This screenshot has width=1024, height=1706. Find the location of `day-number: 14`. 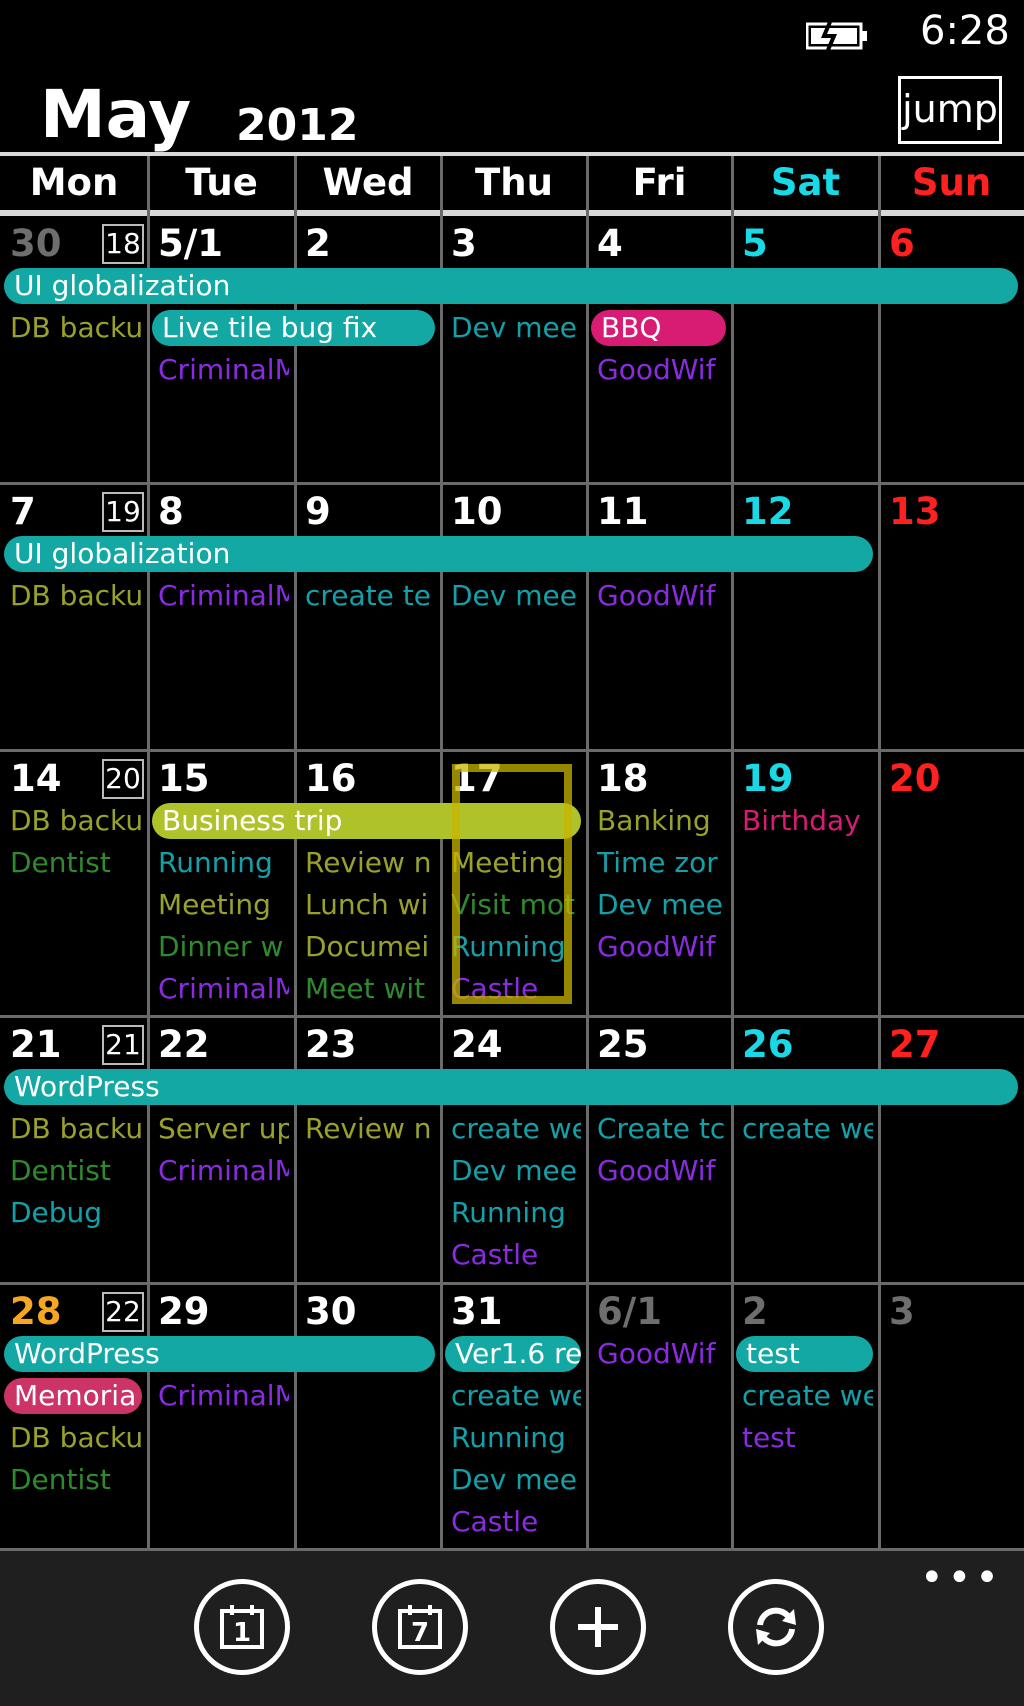

day-number: 14 is located at coordinates (36, 778).